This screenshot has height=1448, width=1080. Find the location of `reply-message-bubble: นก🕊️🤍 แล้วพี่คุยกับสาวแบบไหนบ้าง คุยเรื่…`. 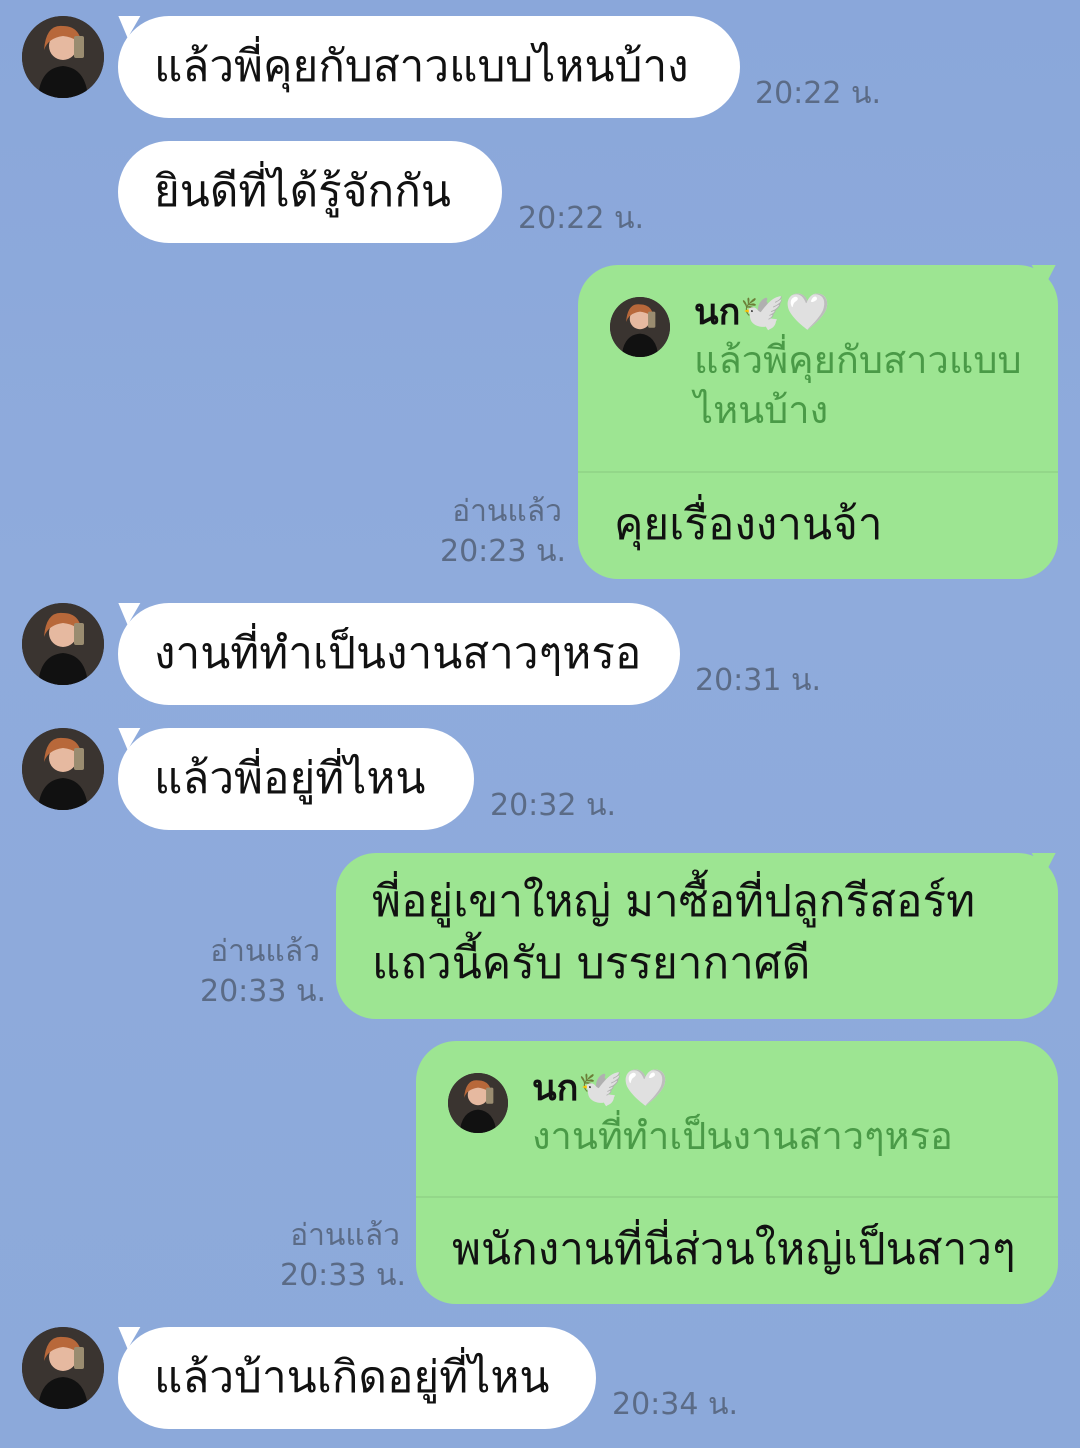

reply-message-bubble: นก🕊️🤍 แล้วพี่คุยกับสาวแบบไหนบ้าง คุยเรื่… is located at coordinates (823, 422).